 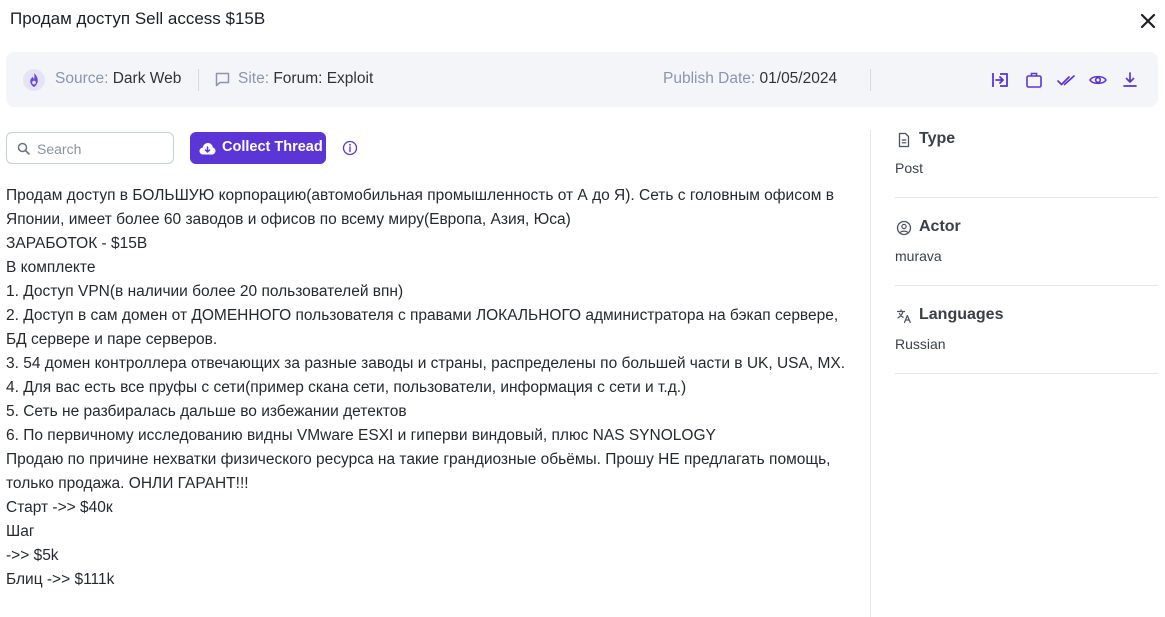 I want to click on double-check-icon, so click(x=1066, y=80).